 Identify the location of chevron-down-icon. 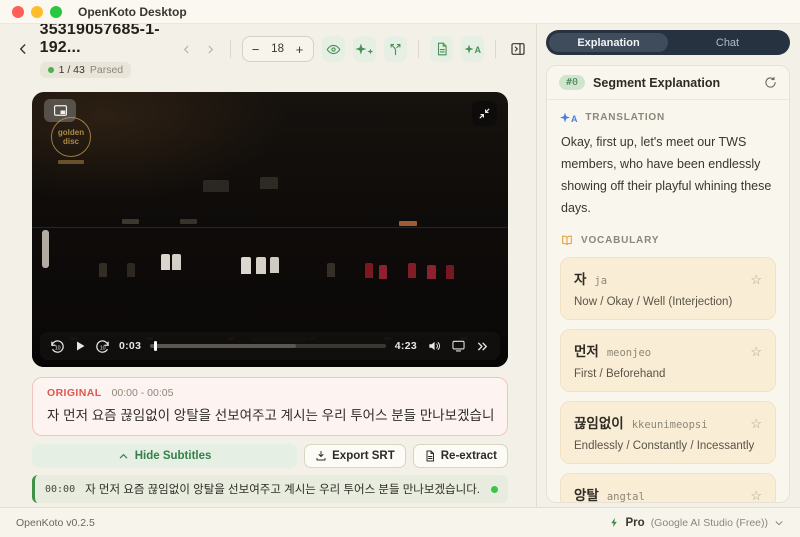
(779, 523).